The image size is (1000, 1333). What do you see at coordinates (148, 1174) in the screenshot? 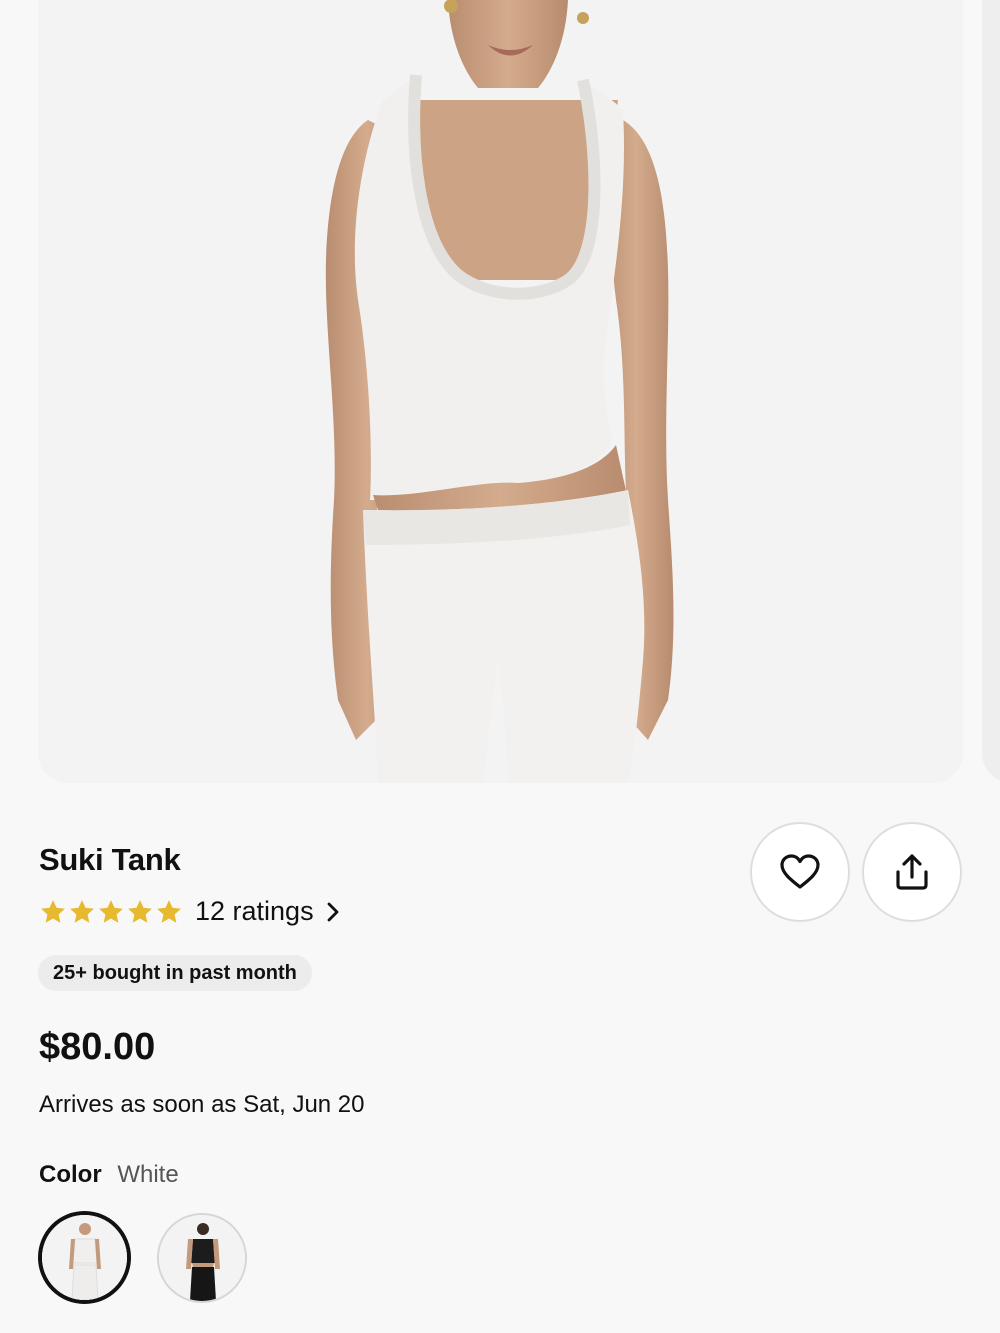
I see `color-value: White` at bounding box center [148, 1174].